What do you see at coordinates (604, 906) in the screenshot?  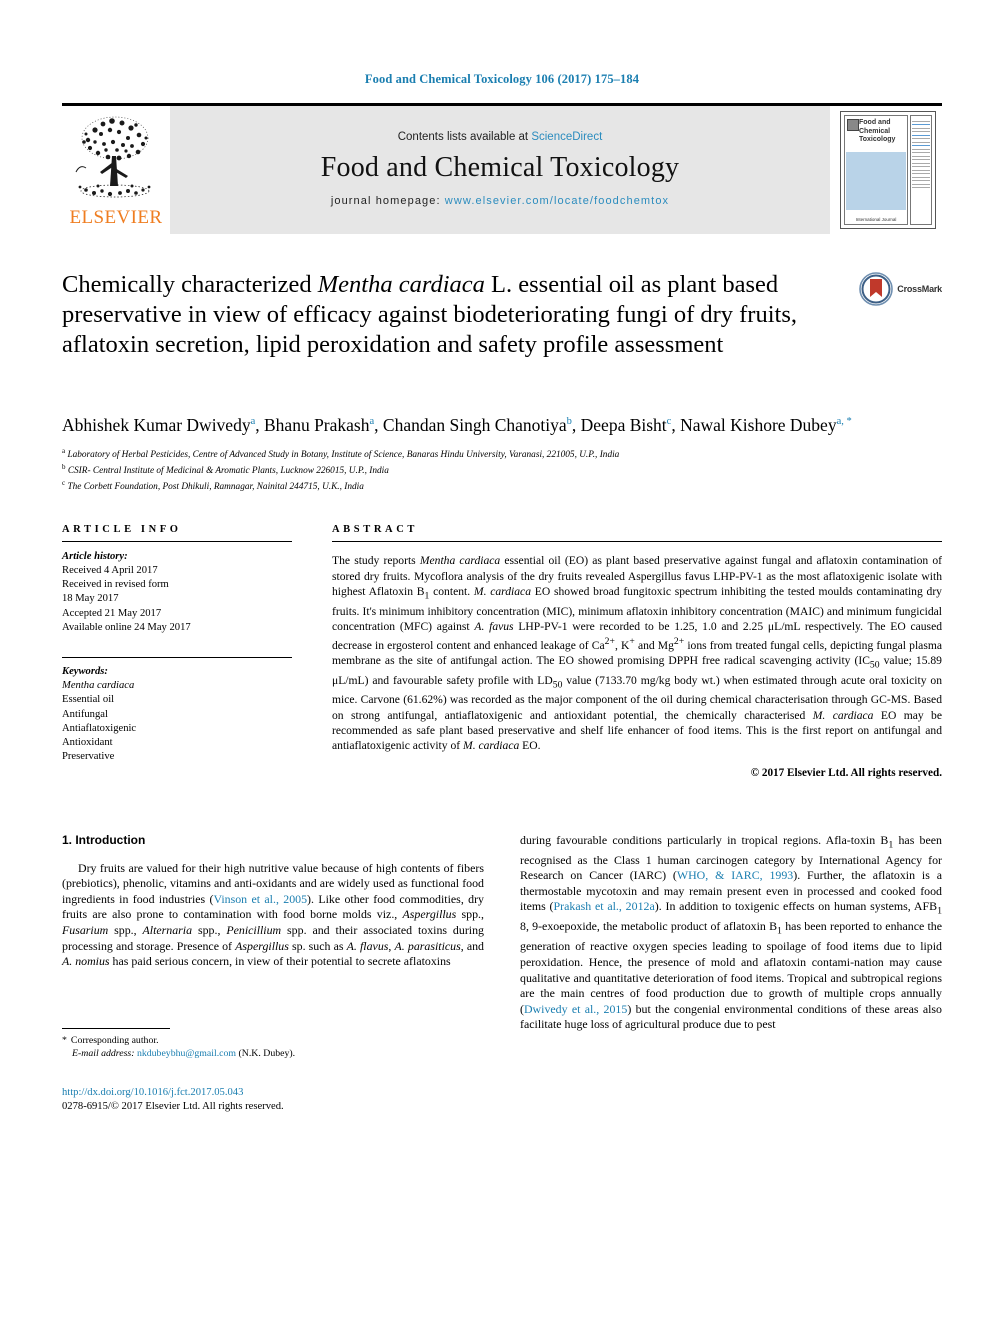 I see `citation-link: Prakash et al., 2012a` at bounding box center [604, 906].